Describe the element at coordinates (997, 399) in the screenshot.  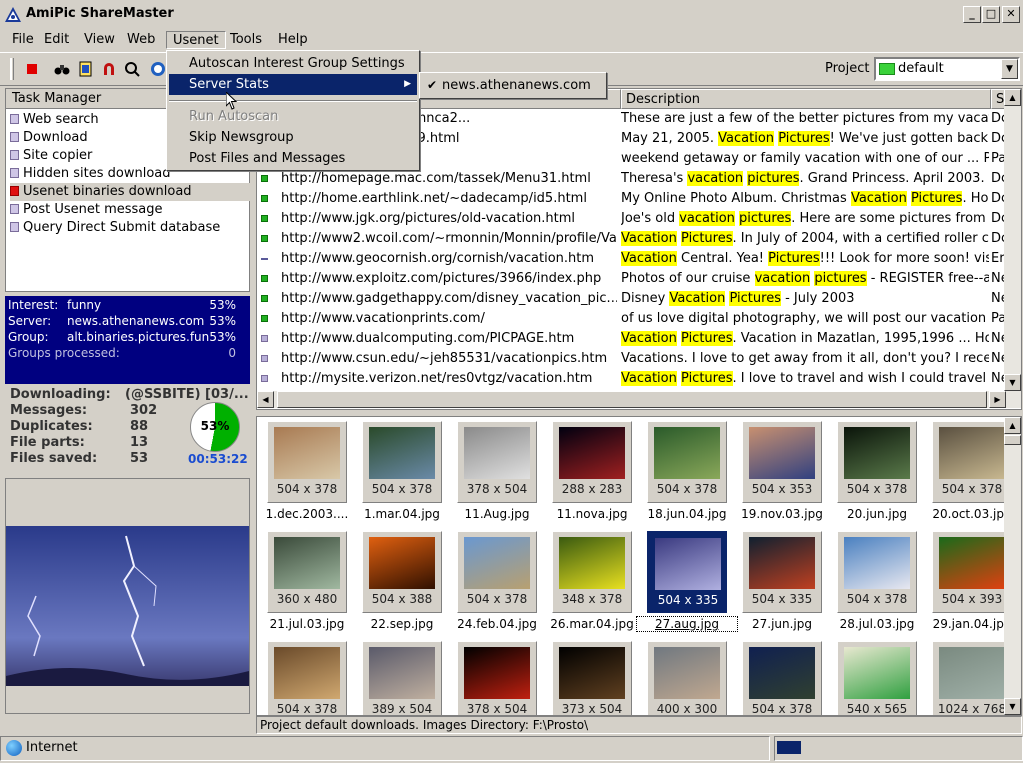
I see `scroll-right-button: ▶` at that location.